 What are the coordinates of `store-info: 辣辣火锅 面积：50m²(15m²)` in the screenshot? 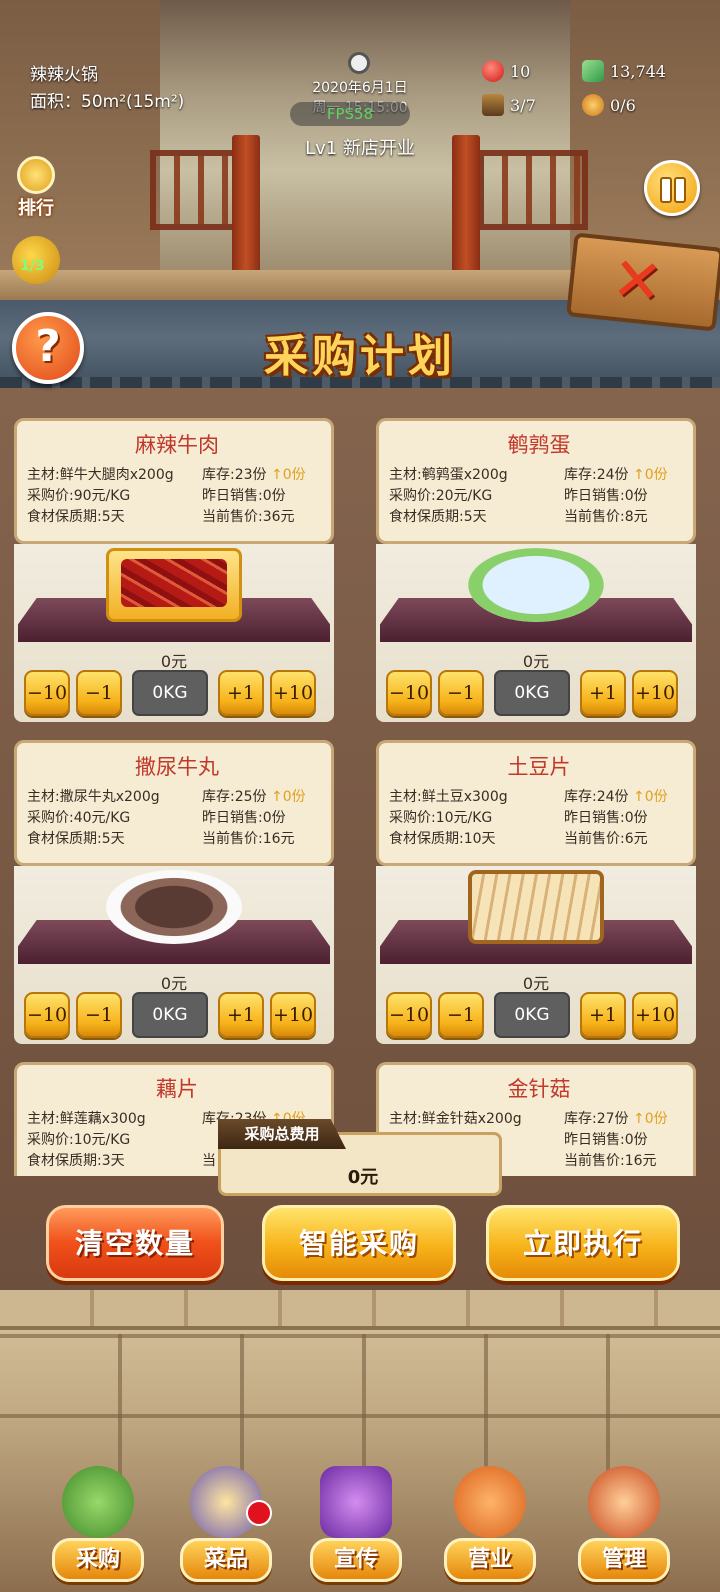 It's located at (107, 89).